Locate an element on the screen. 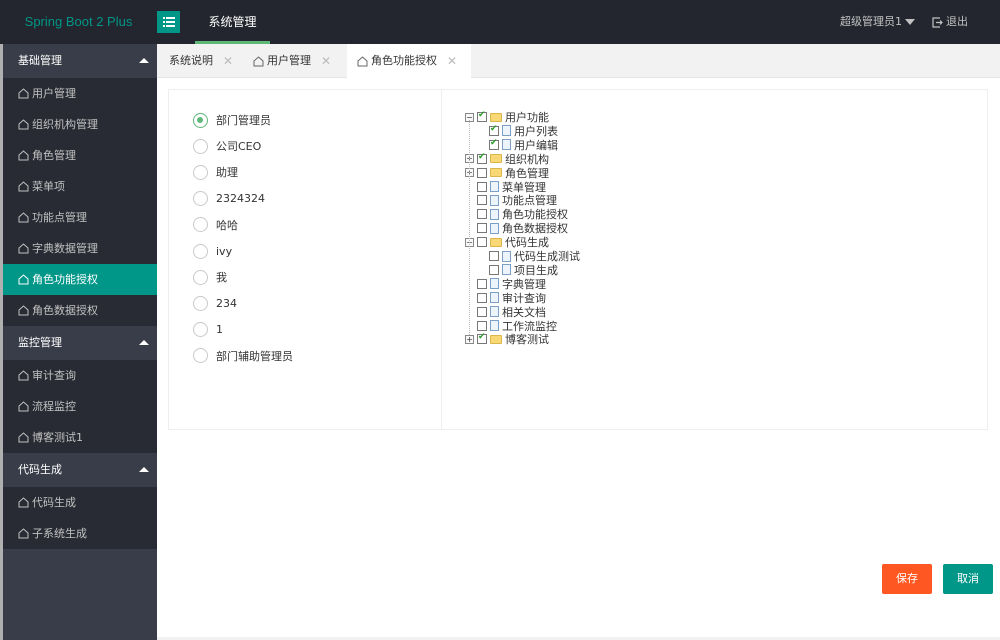 This screenshot has width=1000, height=640. sidebar-item: 博客测试1 is located at coordinates (80, 437).